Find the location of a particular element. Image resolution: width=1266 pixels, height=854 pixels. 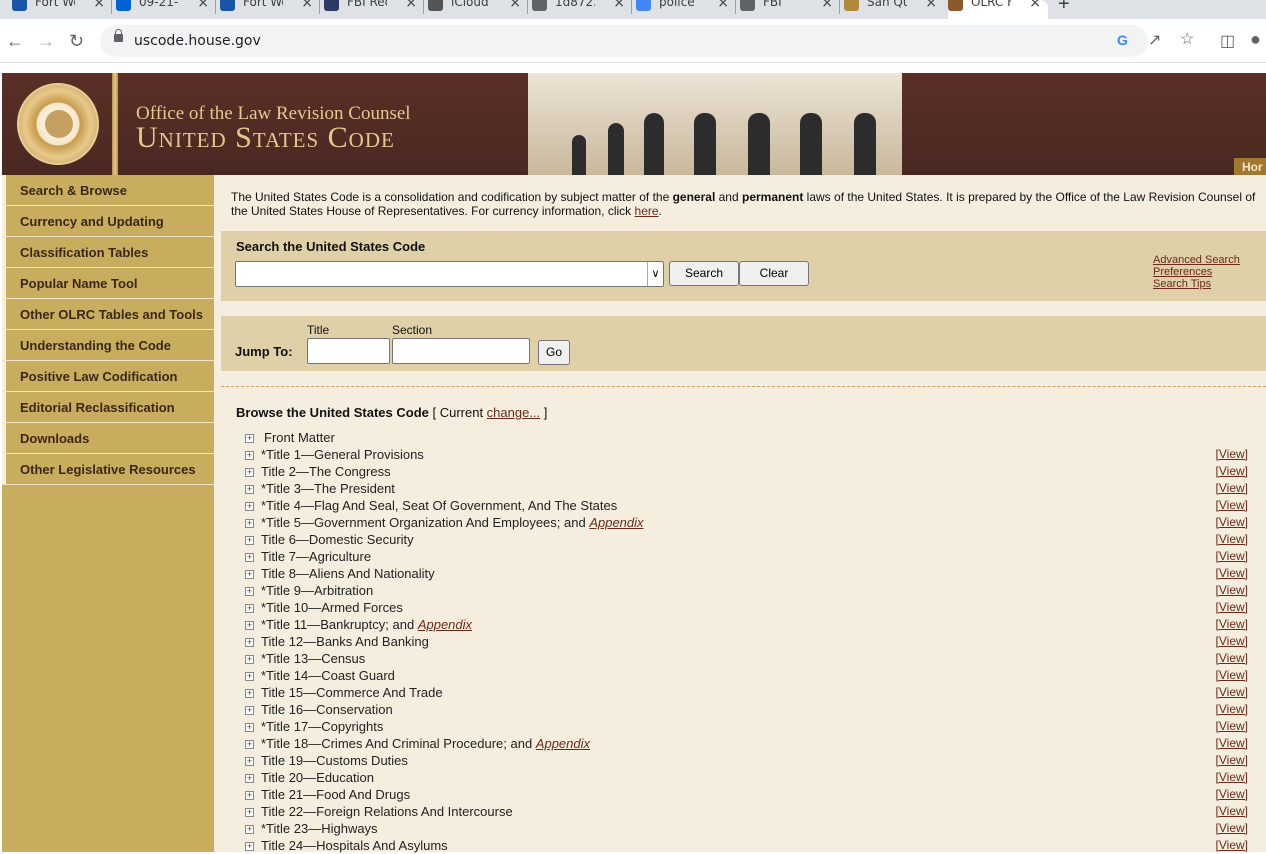

house-seal-logo is located at coordinates (58, 124).